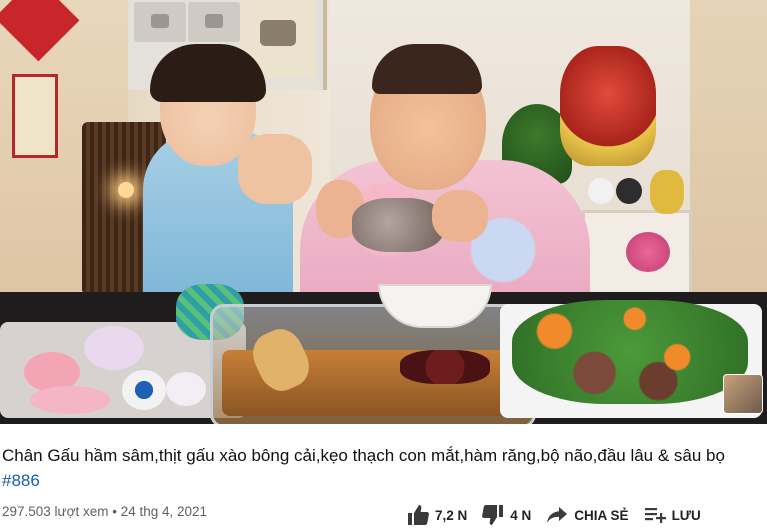 The image size is (767, 531). What do you see at coordinates (445, 367) in the screenshot?
I see `video-food-red-dates` at bounding box center [445, 367].